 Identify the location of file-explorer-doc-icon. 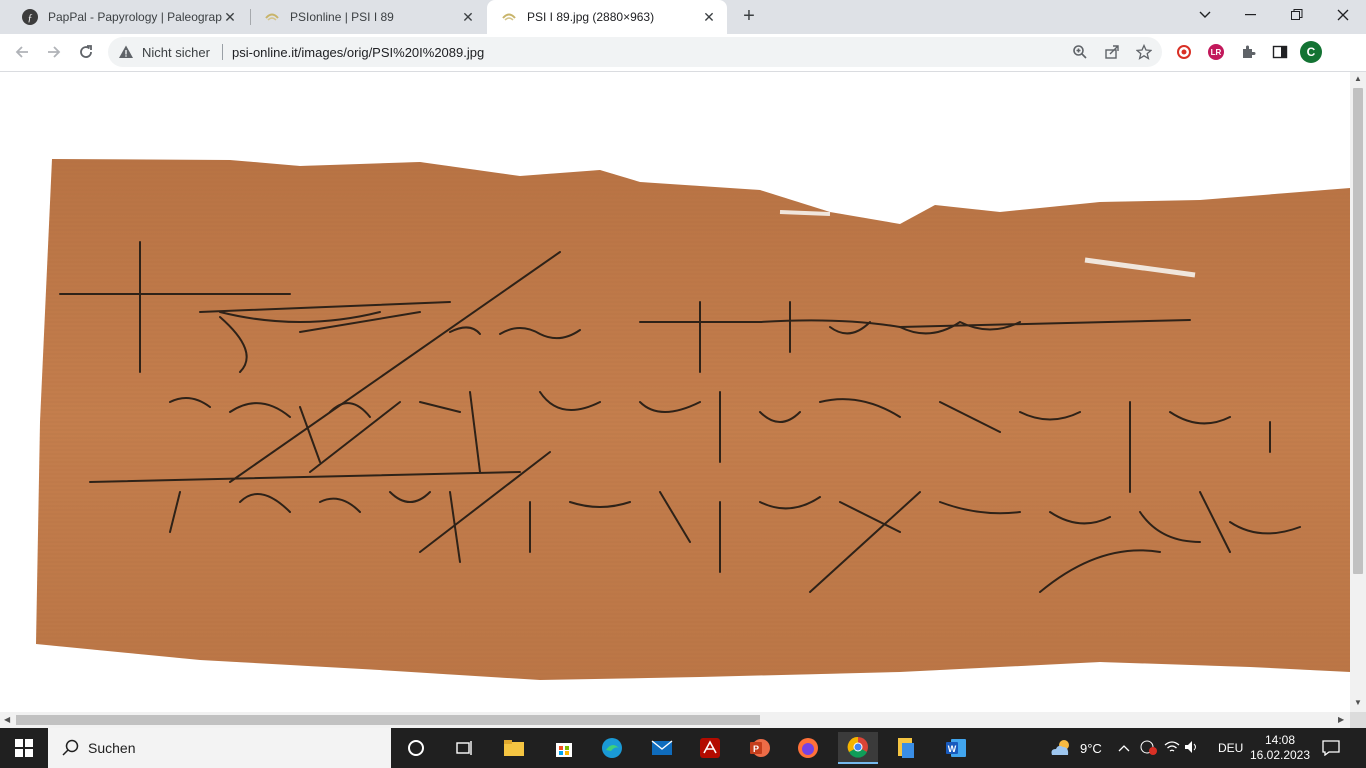
(906, 748).